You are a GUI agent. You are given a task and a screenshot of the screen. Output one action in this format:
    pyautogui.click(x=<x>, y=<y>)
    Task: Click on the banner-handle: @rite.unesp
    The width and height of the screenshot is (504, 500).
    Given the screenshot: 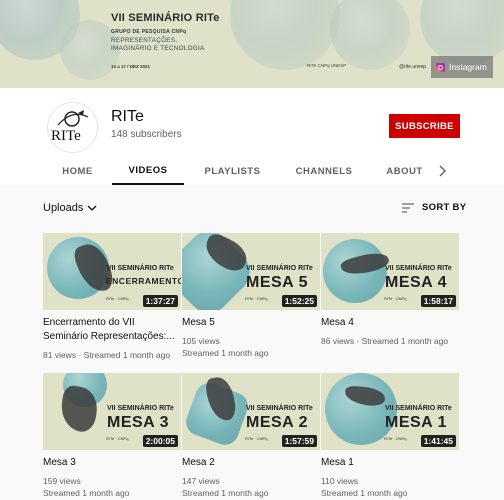 What is the action you would take?
    pyautogui.click(x=413, y=67)
    